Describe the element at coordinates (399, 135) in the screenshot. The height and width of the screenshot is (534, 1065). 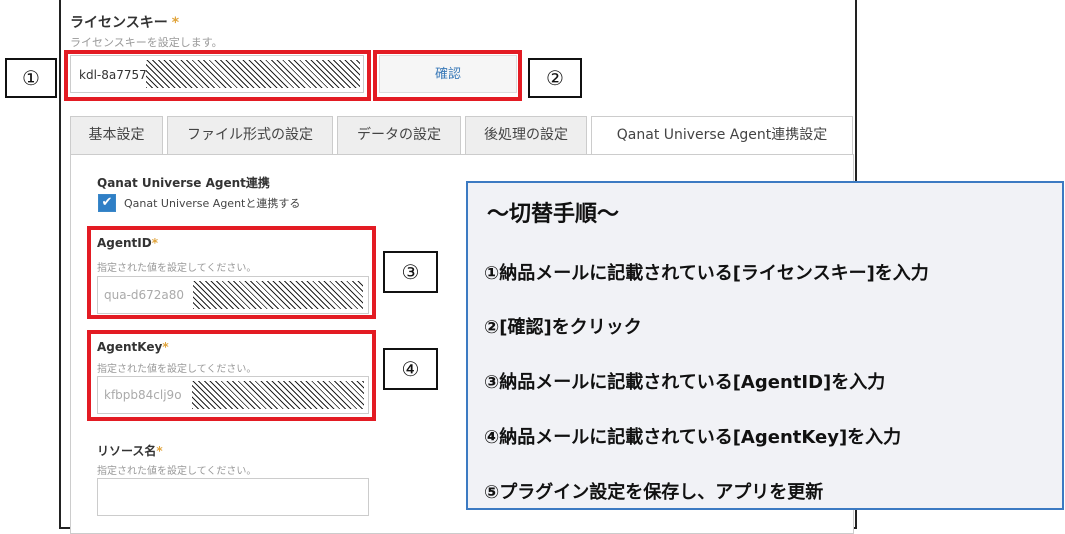
I see `tab-data-settings: データの設定` at that location.